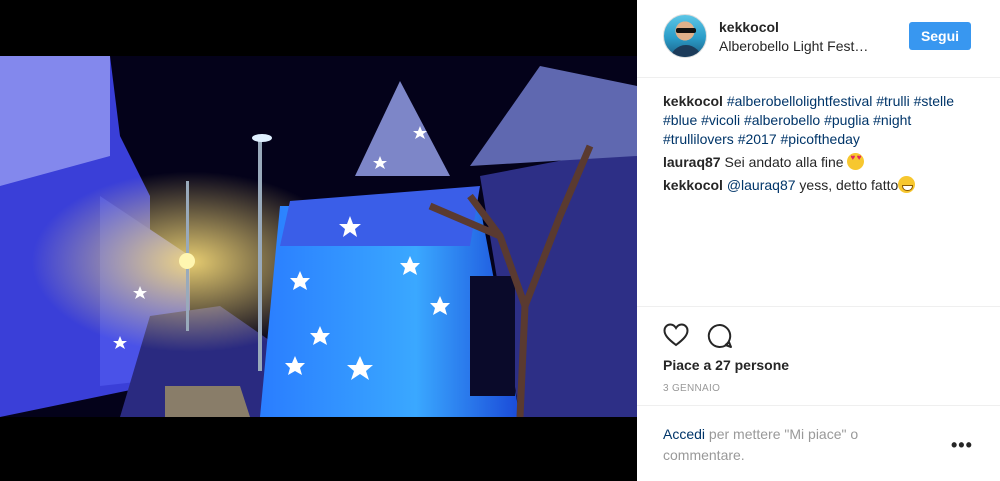 Image resolution: width=1000 pixels, height=481 pixels. What do you see at coordinates (726, 365) in the screenshot?
I see `likes-count: Piace a 27 persone` at bounding box center [726, 365].